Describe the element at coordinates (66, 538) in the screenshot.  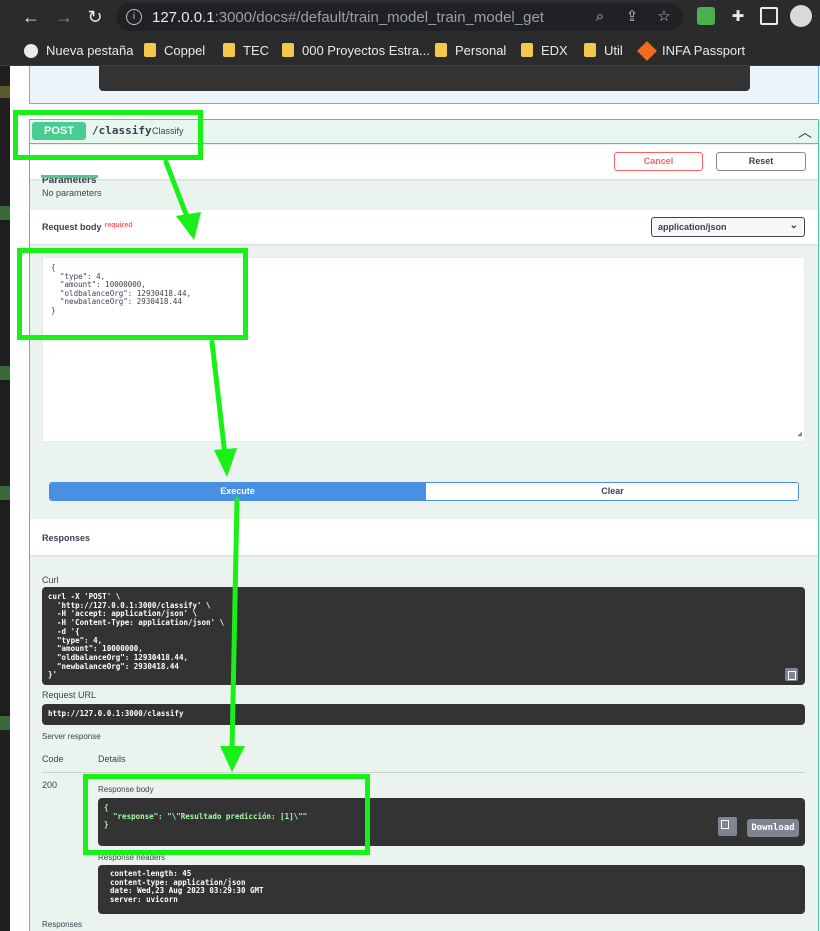
I see `responses-title: Responses` at that location.